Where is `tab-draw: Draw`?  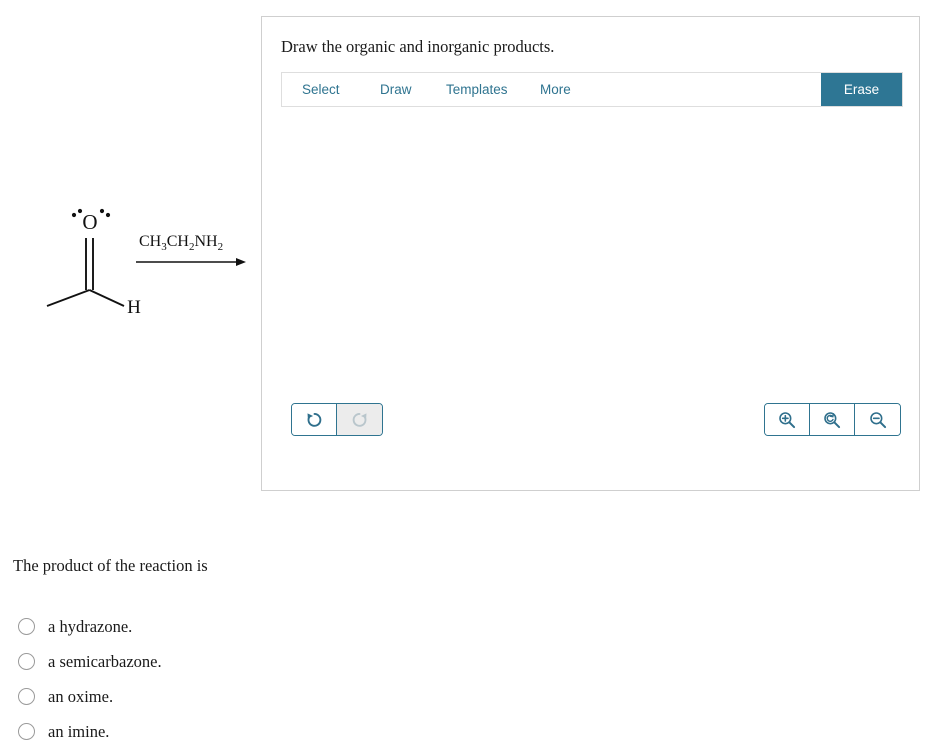
tab-draw: Draw is located at coordinates (396, 89).